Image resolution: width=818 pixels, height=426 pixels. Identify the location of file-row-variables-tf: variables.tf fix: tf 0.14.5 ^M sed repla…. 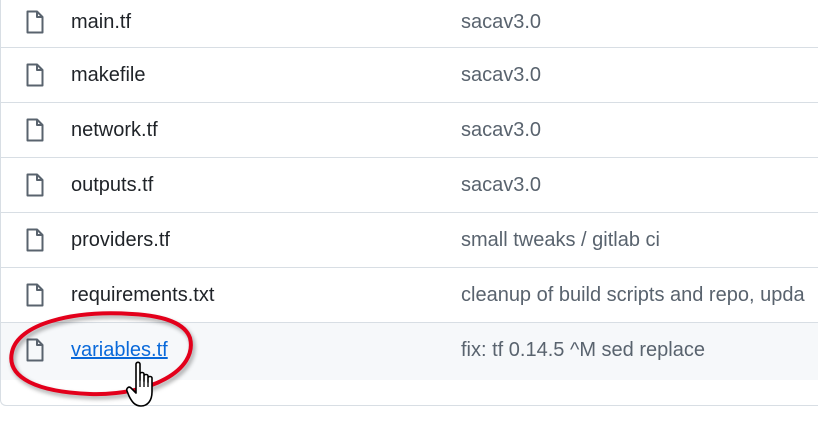
(409, 351).